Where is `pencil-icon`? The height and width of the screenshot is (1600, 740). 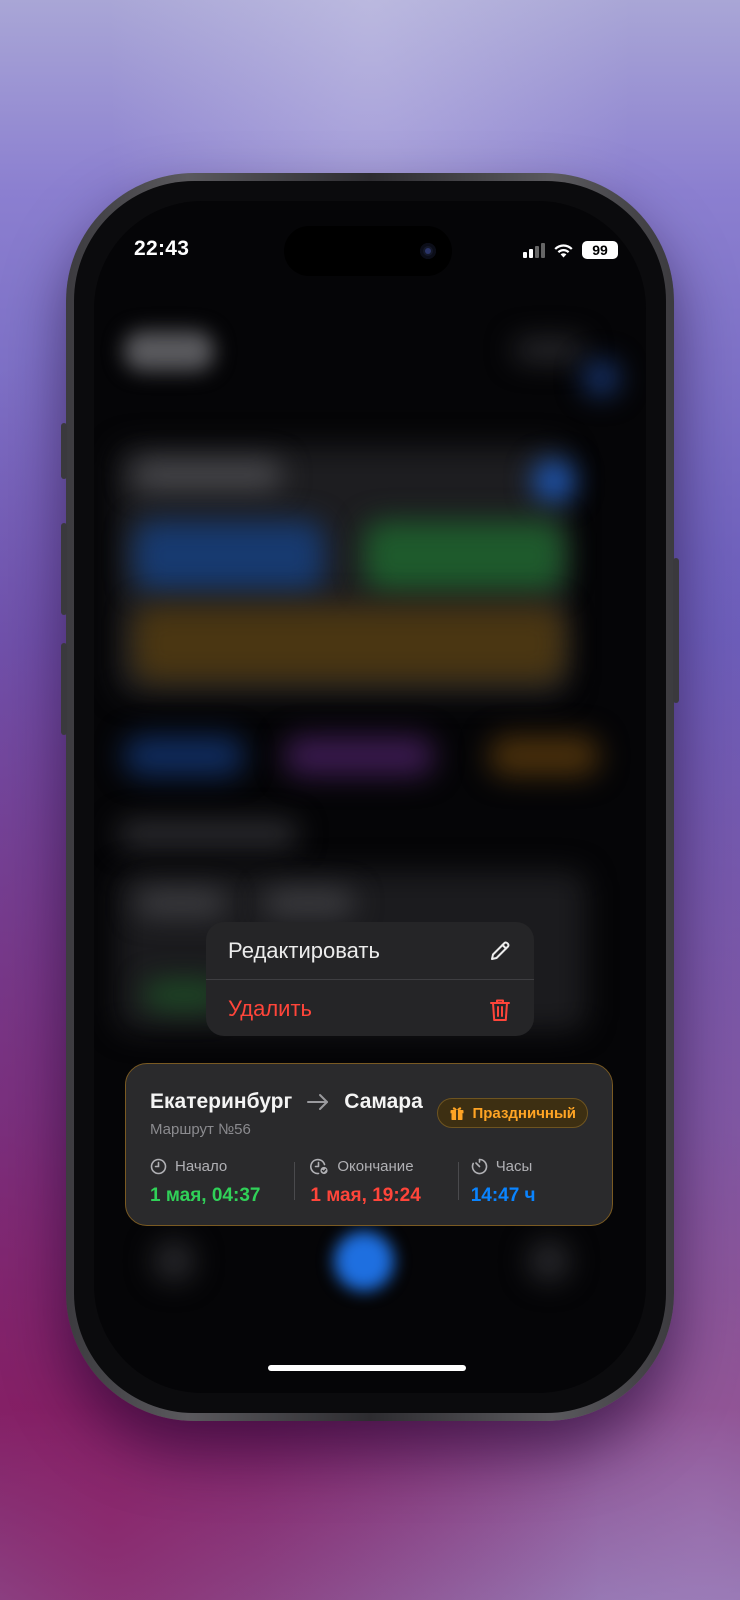
pencil-icon is located at coordinates (500, 951).